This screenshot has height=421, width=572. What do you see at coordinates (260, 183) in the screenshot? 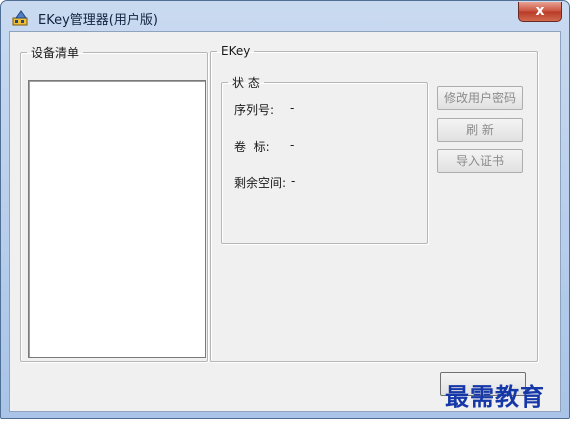
I see `free-space-label: 剩余空间:` at bounding box center [260, 183].